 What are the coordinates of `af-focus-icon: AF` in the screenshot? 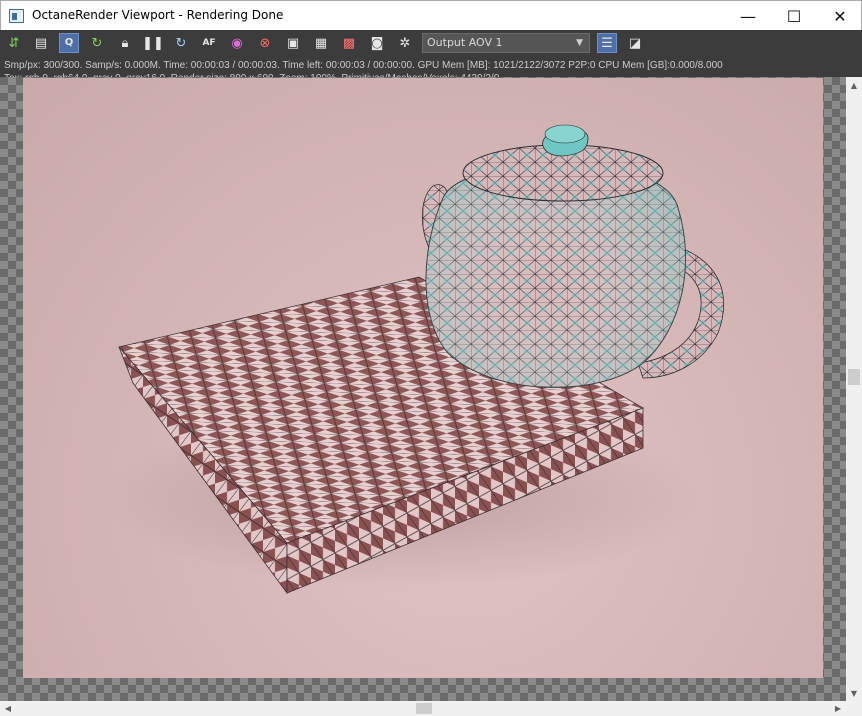 It's located at (209, 43).